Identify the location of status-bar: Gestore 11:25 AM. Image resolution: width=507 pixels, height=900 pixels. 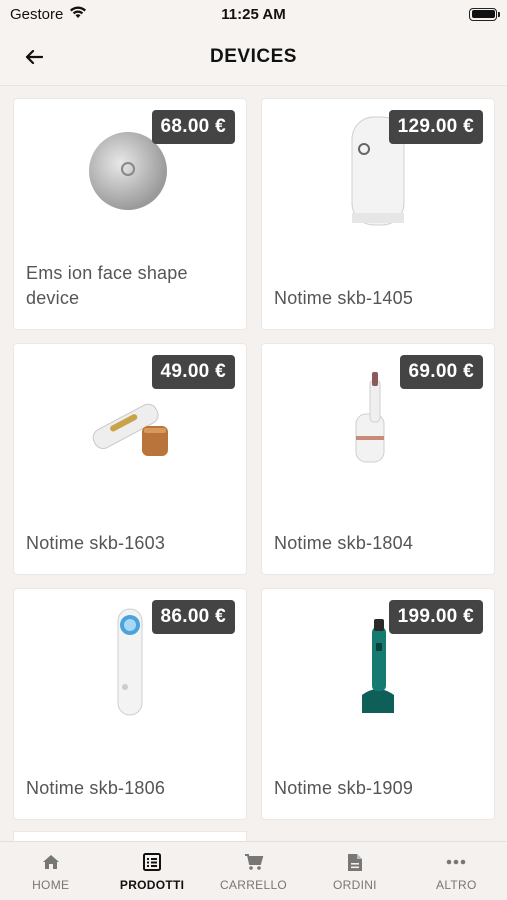
(253, 14).